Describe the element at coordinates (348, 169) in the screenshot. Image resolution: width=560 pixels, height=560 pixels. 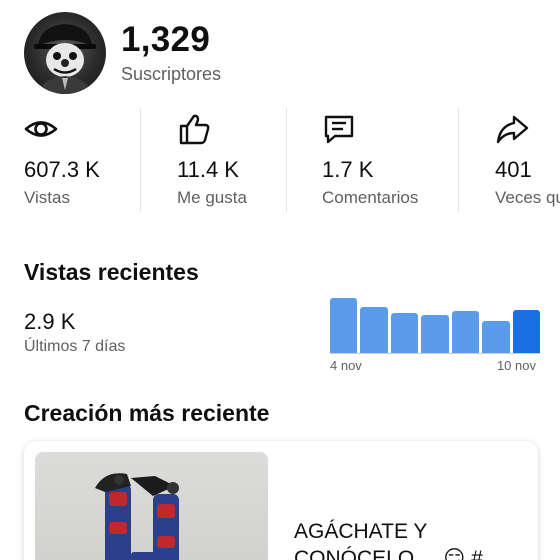
I see `stat-value: 1.7 K` at that location.